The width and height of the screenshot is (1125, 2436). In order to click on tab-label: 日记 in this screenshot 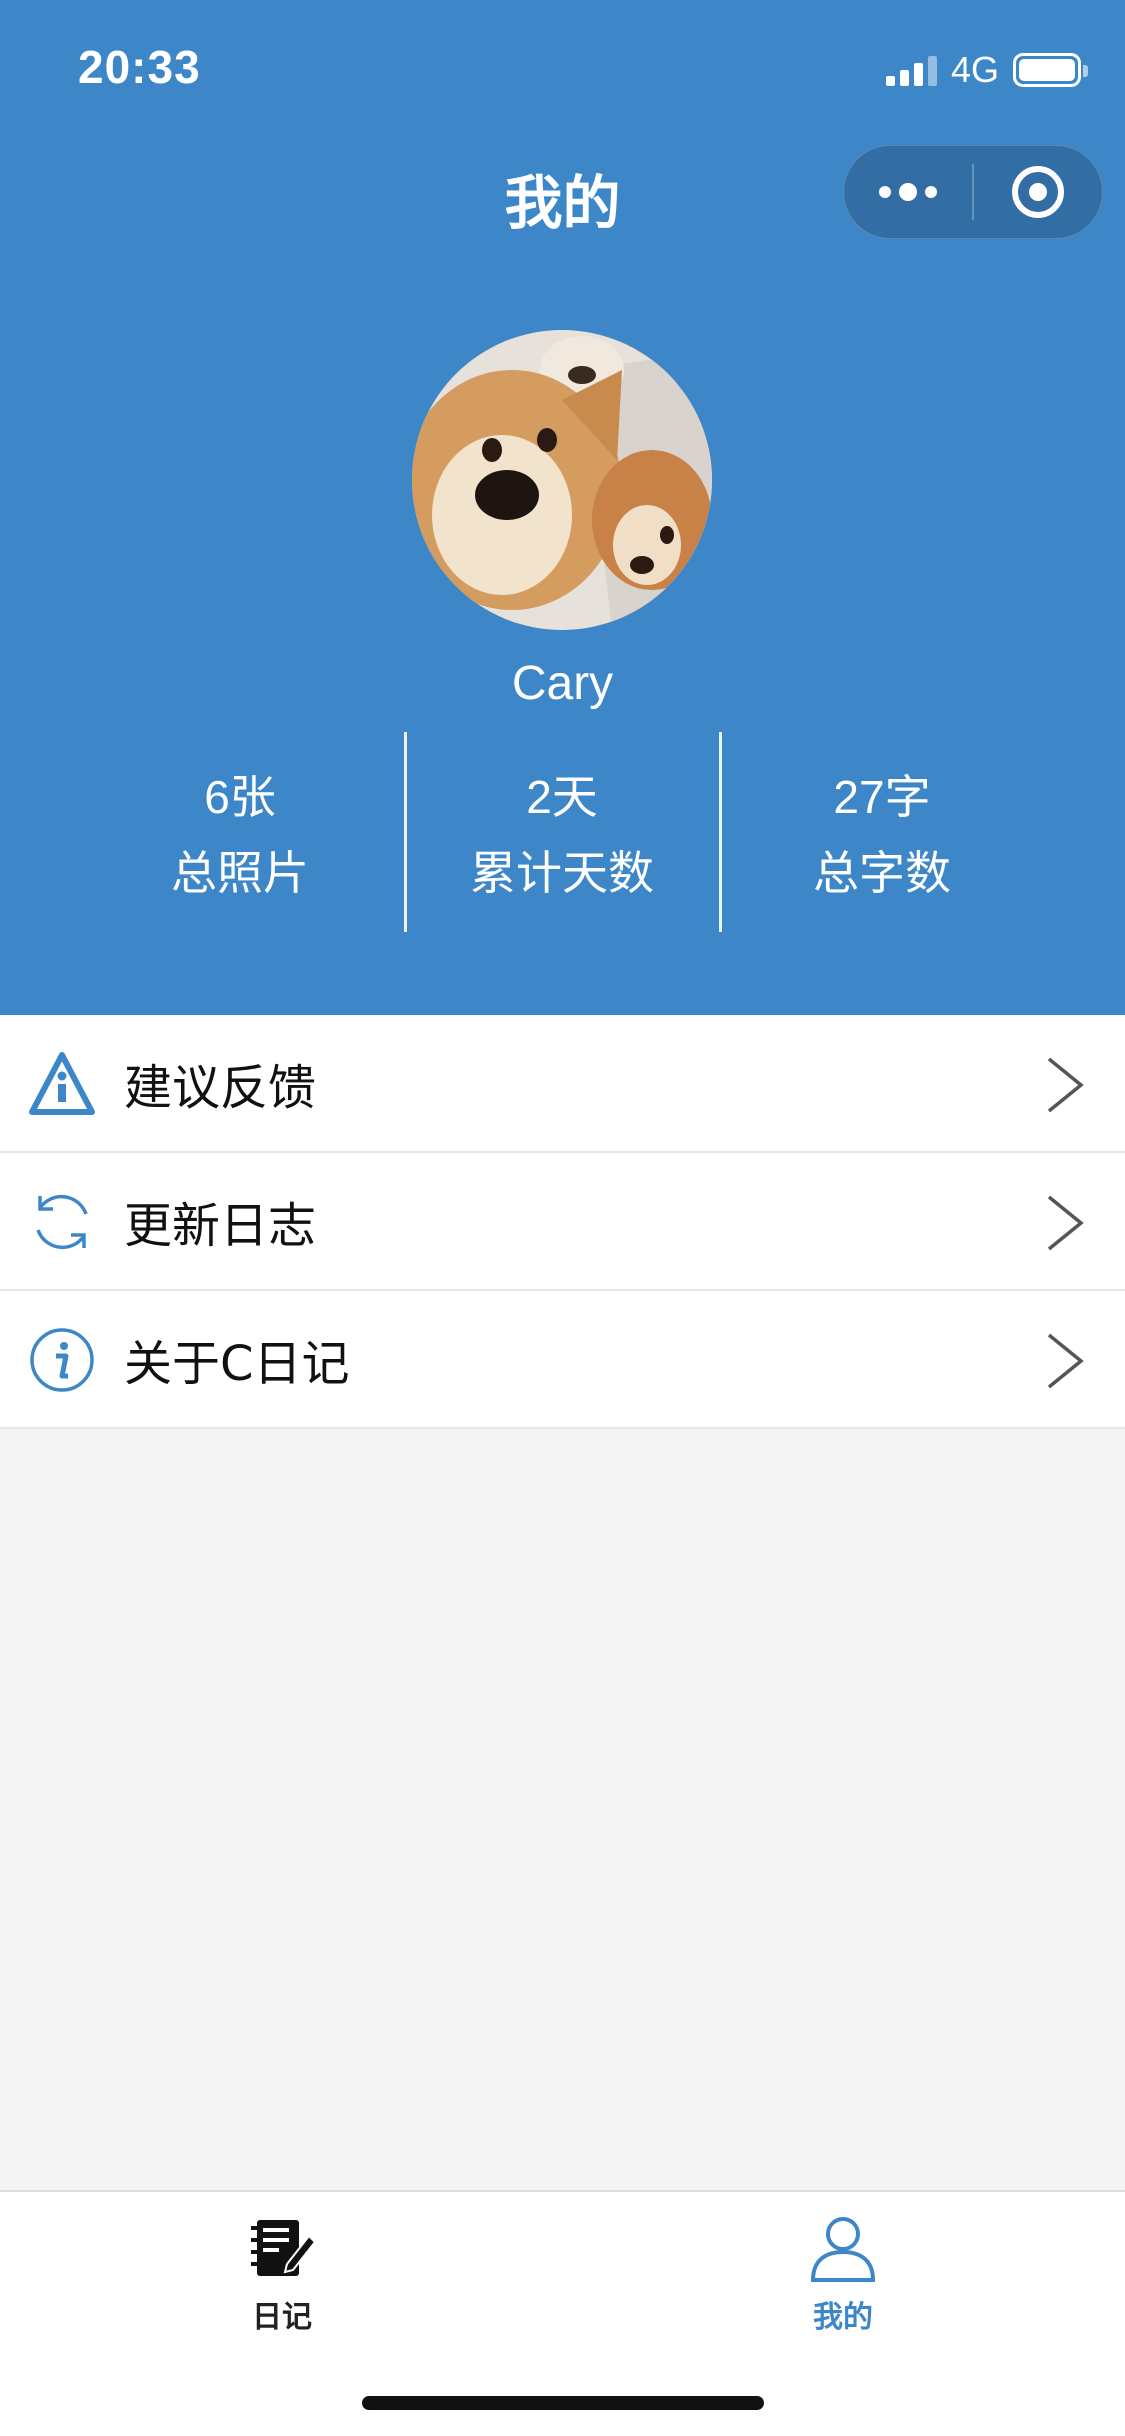, I will do `click(282, 2317)`.